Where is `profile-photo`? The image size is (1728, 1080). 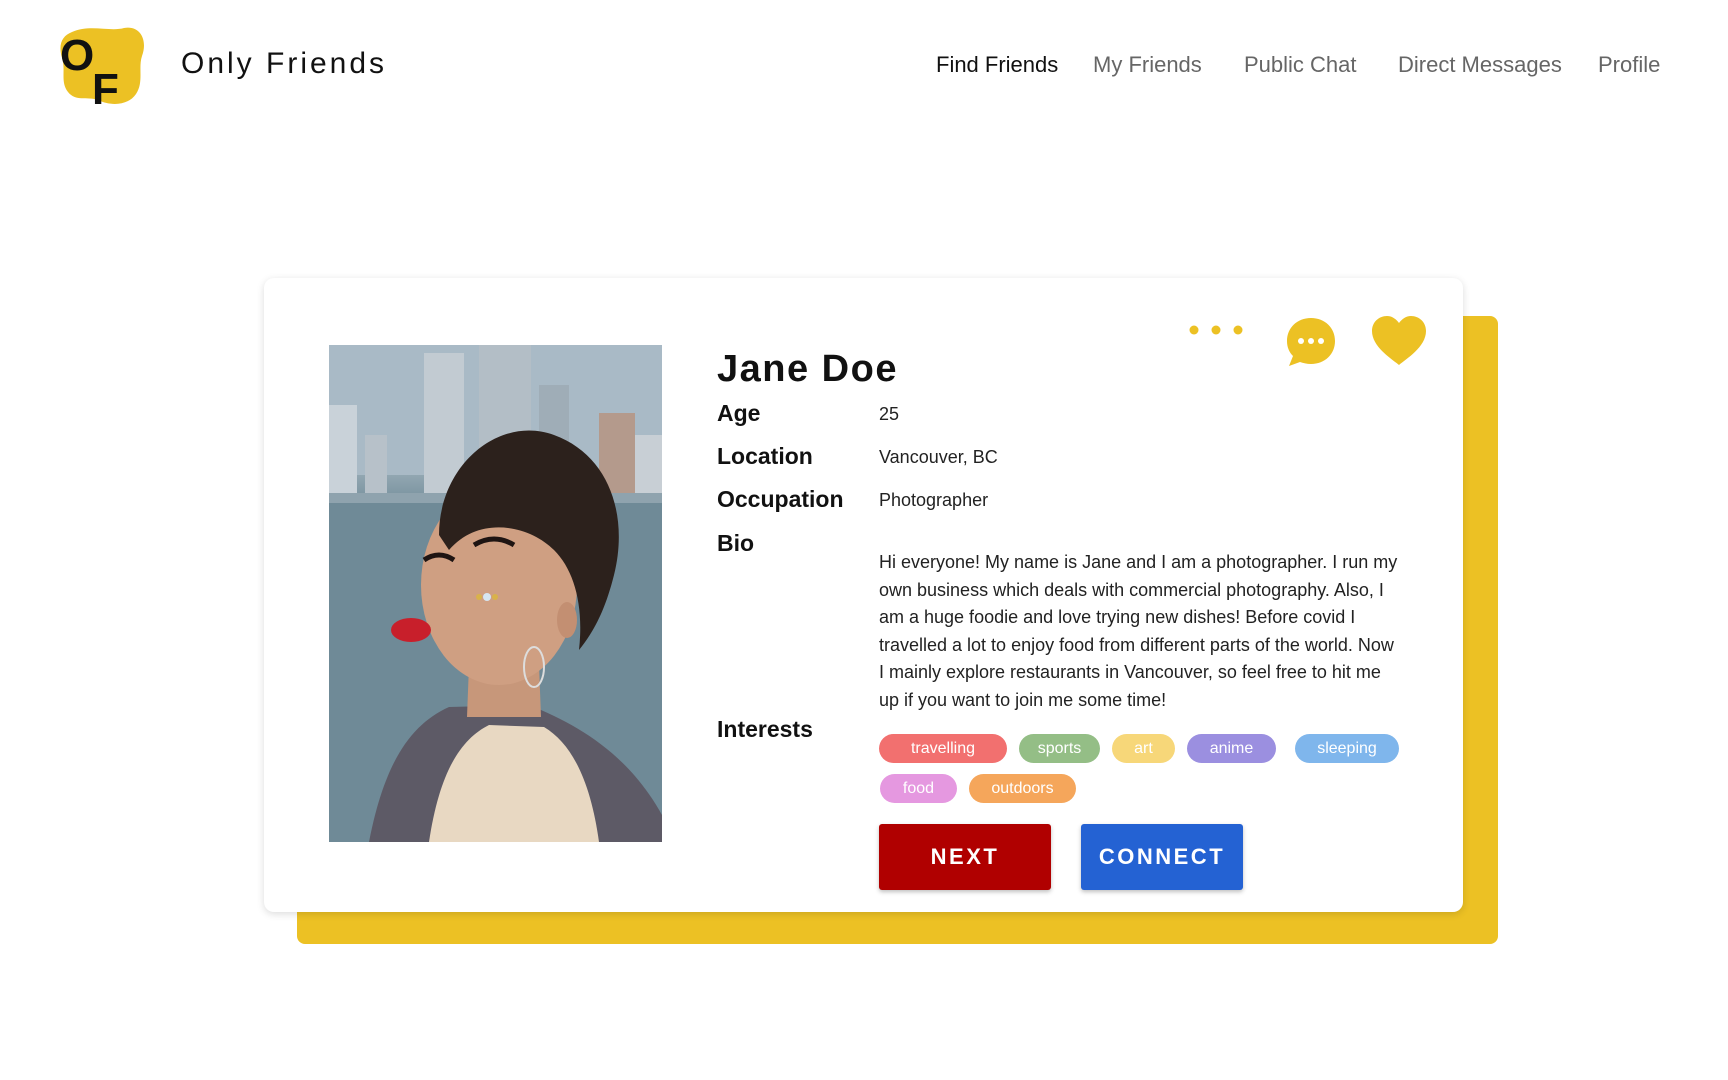 profile-photo is located at coordinates (495, 593).